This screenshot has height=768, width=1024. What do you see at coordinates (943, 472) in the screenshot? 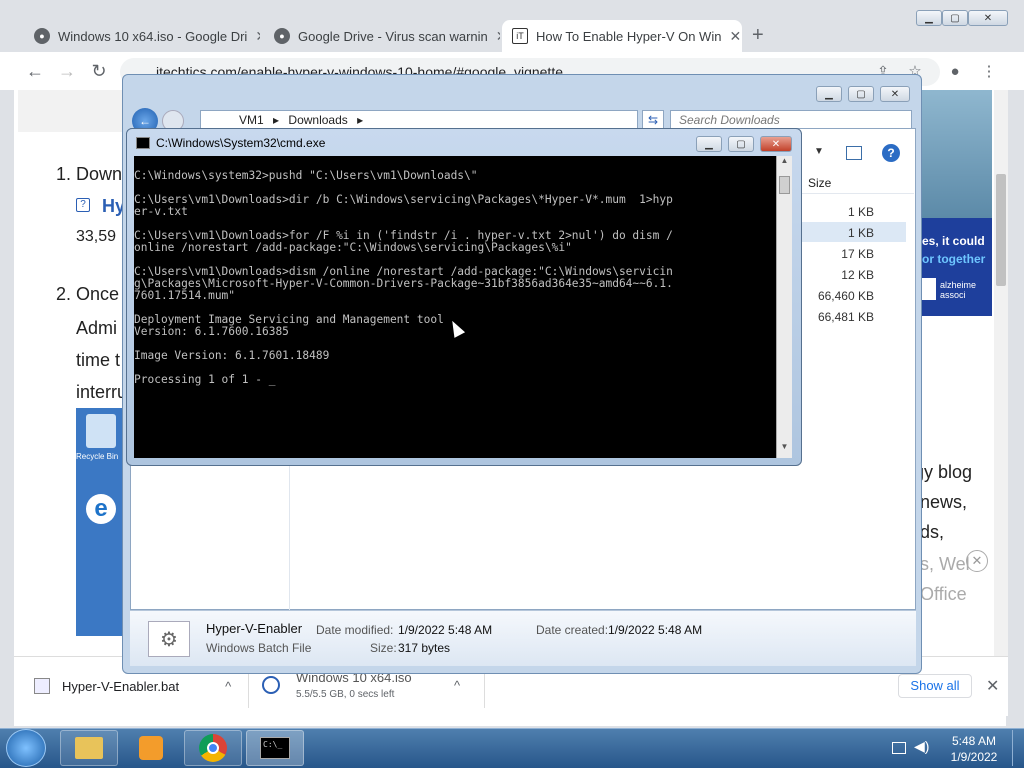
I see `paragraph-line: gy blog` at bounding box center [943, 472].